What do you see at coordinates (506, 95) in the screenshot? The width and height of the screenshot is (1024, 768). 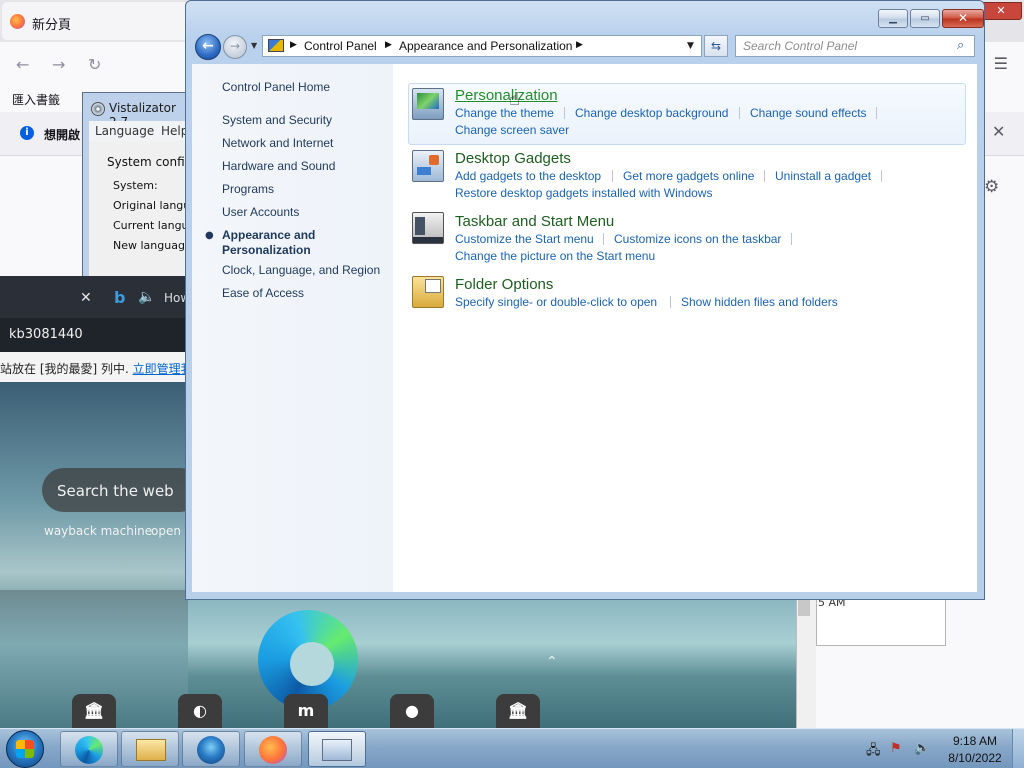 I see `personalization-title: Personalization` at bounding box center [506, 95].